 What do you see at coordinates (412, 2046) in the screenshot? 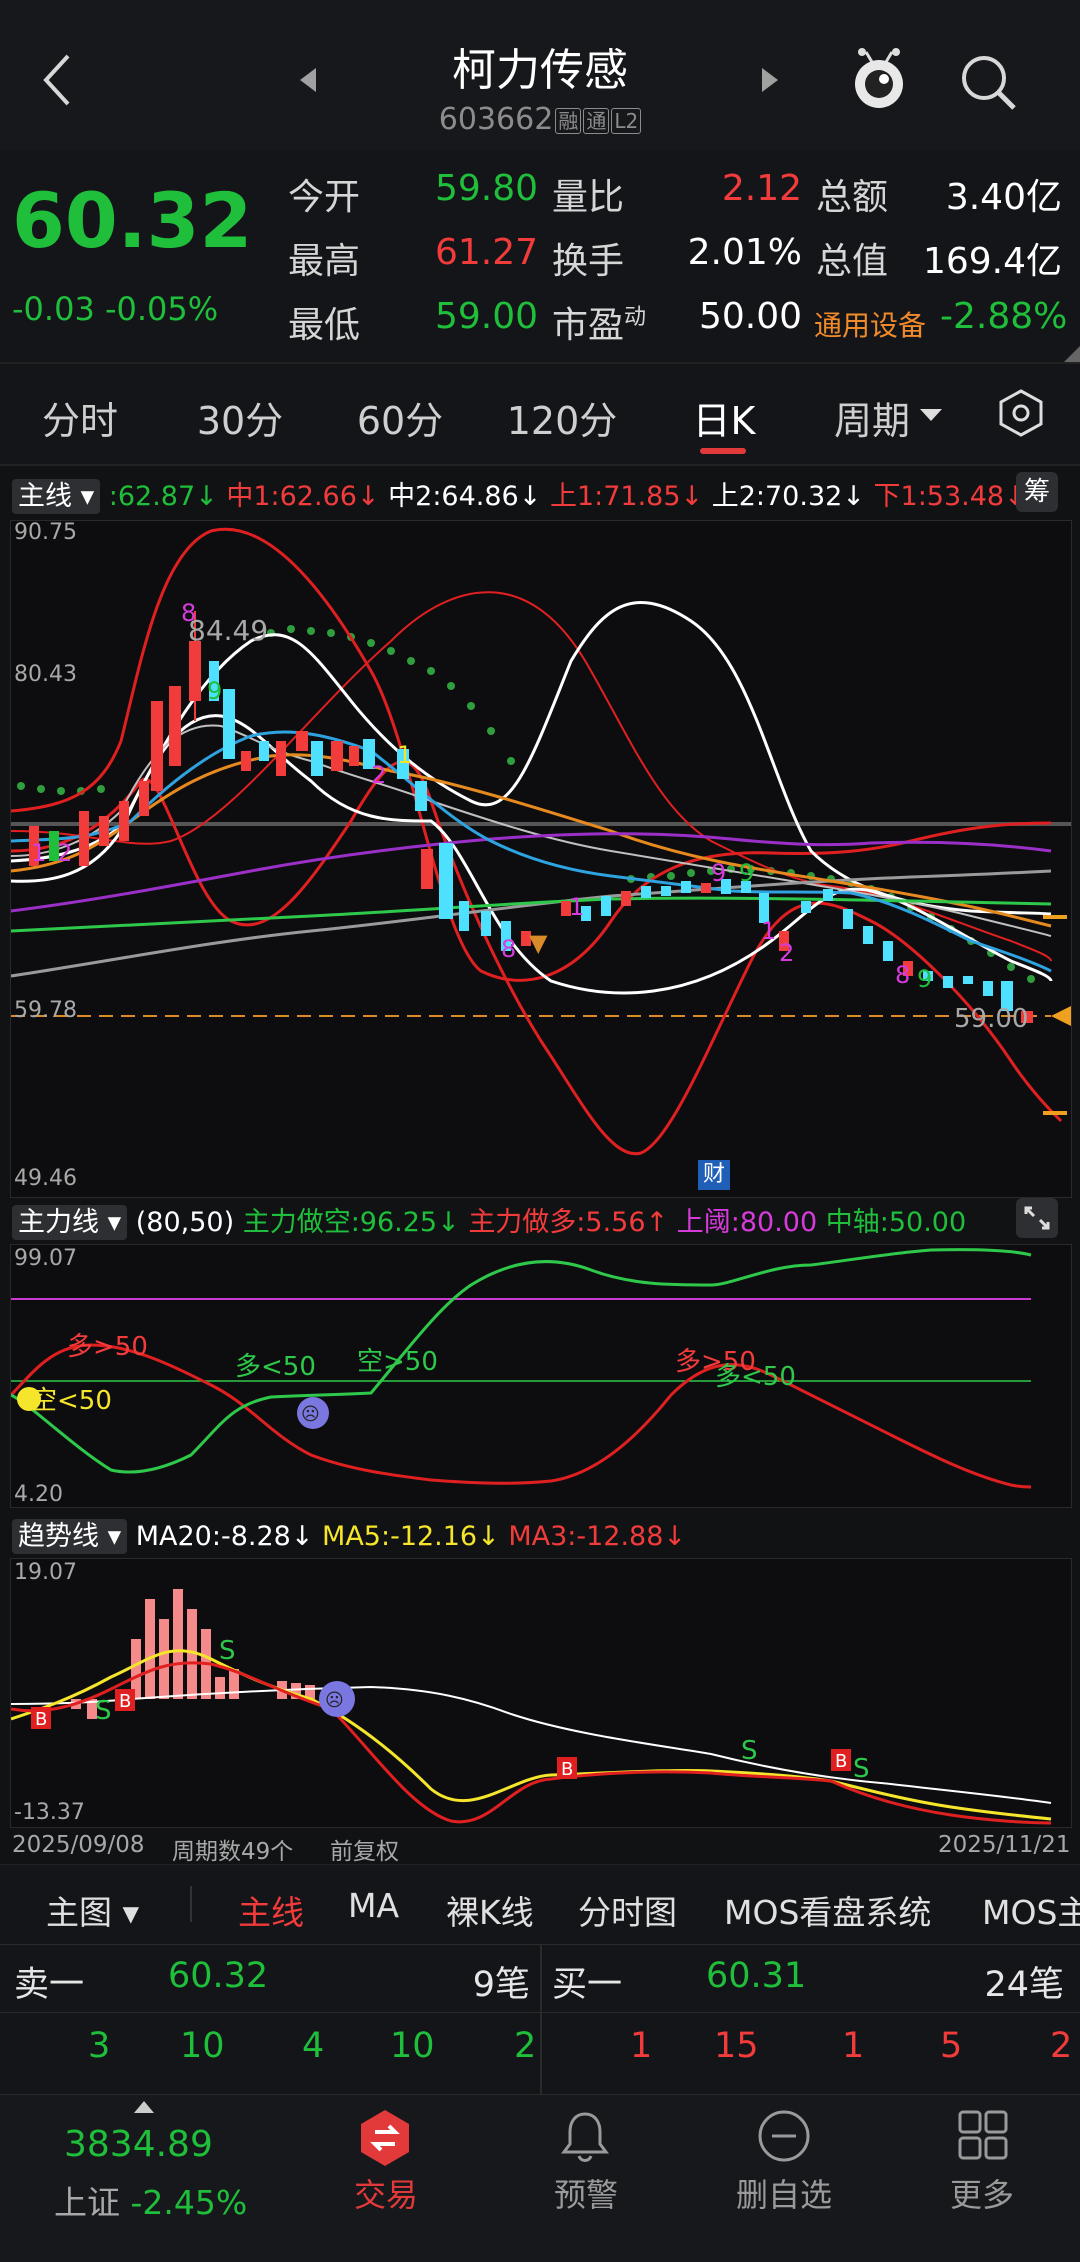
I see `sell-queue-4: 10` at bounding box center [412, 2046].